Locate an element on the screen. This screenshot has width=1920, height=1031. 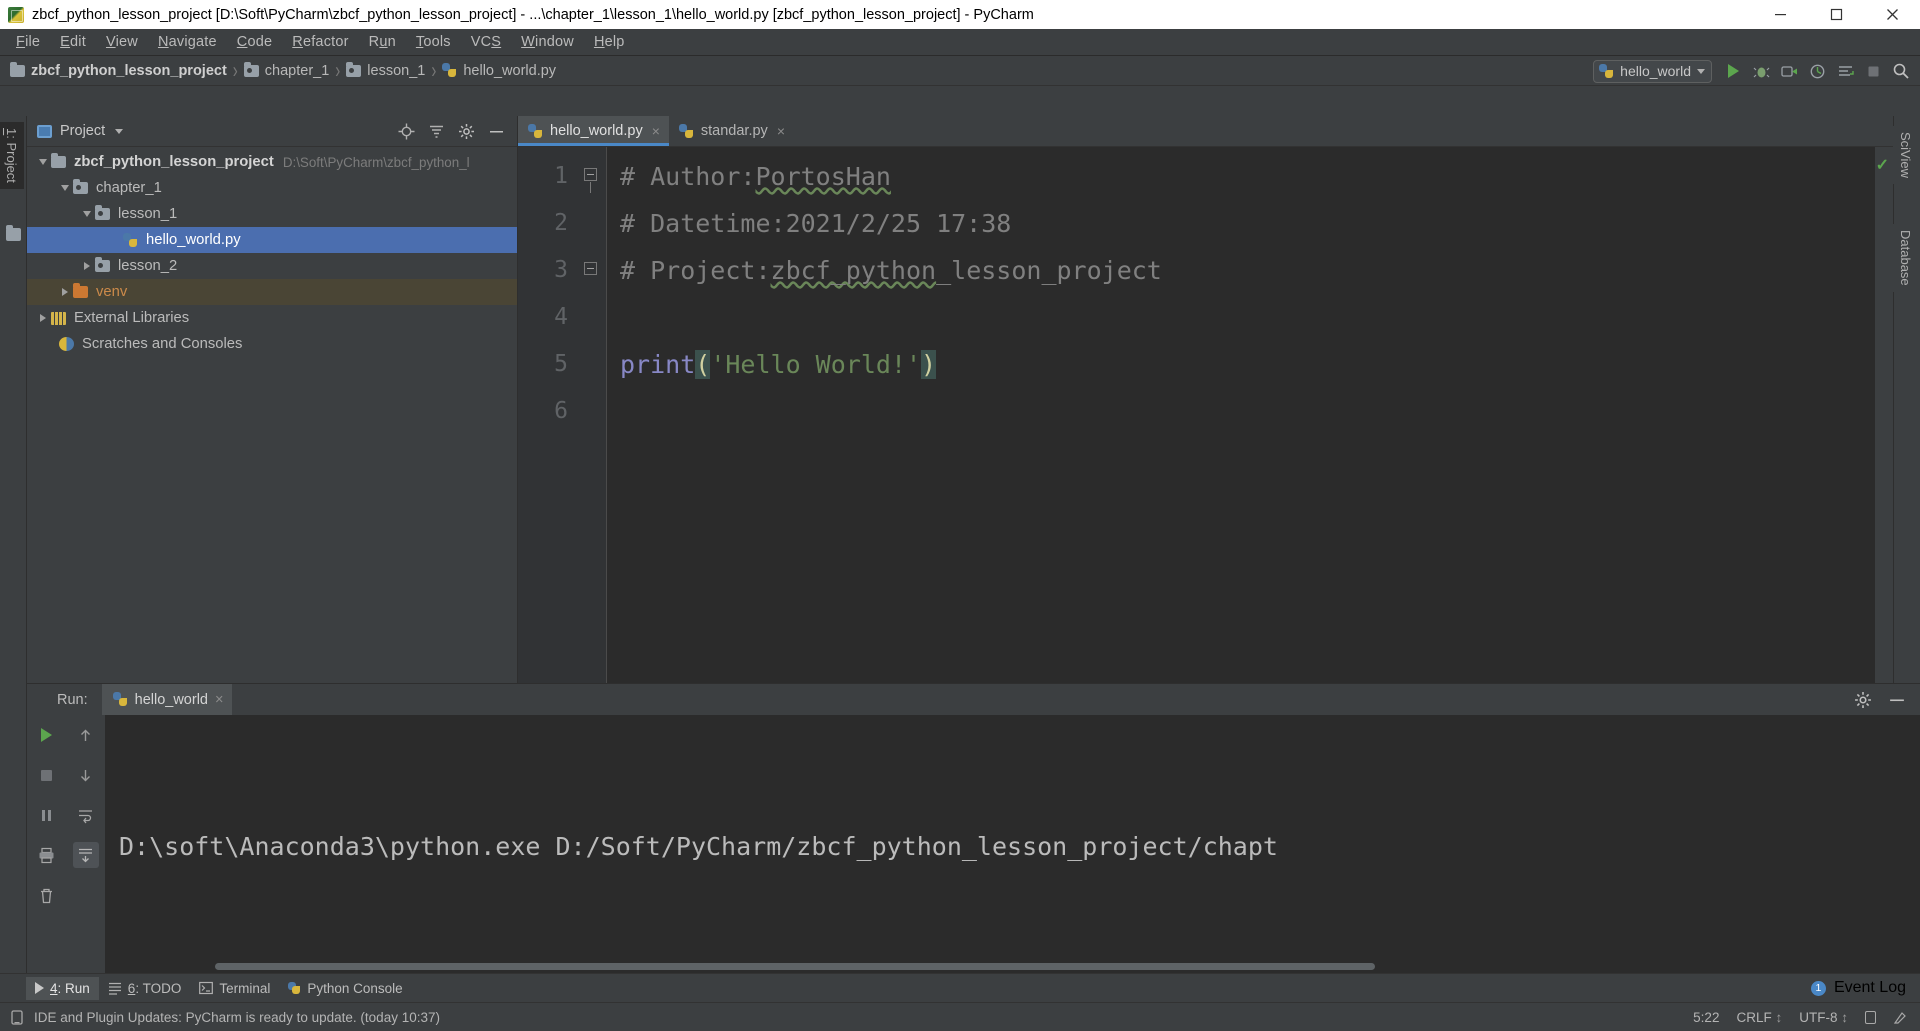
soft-wrap-button is located at coordinates (86, 815).